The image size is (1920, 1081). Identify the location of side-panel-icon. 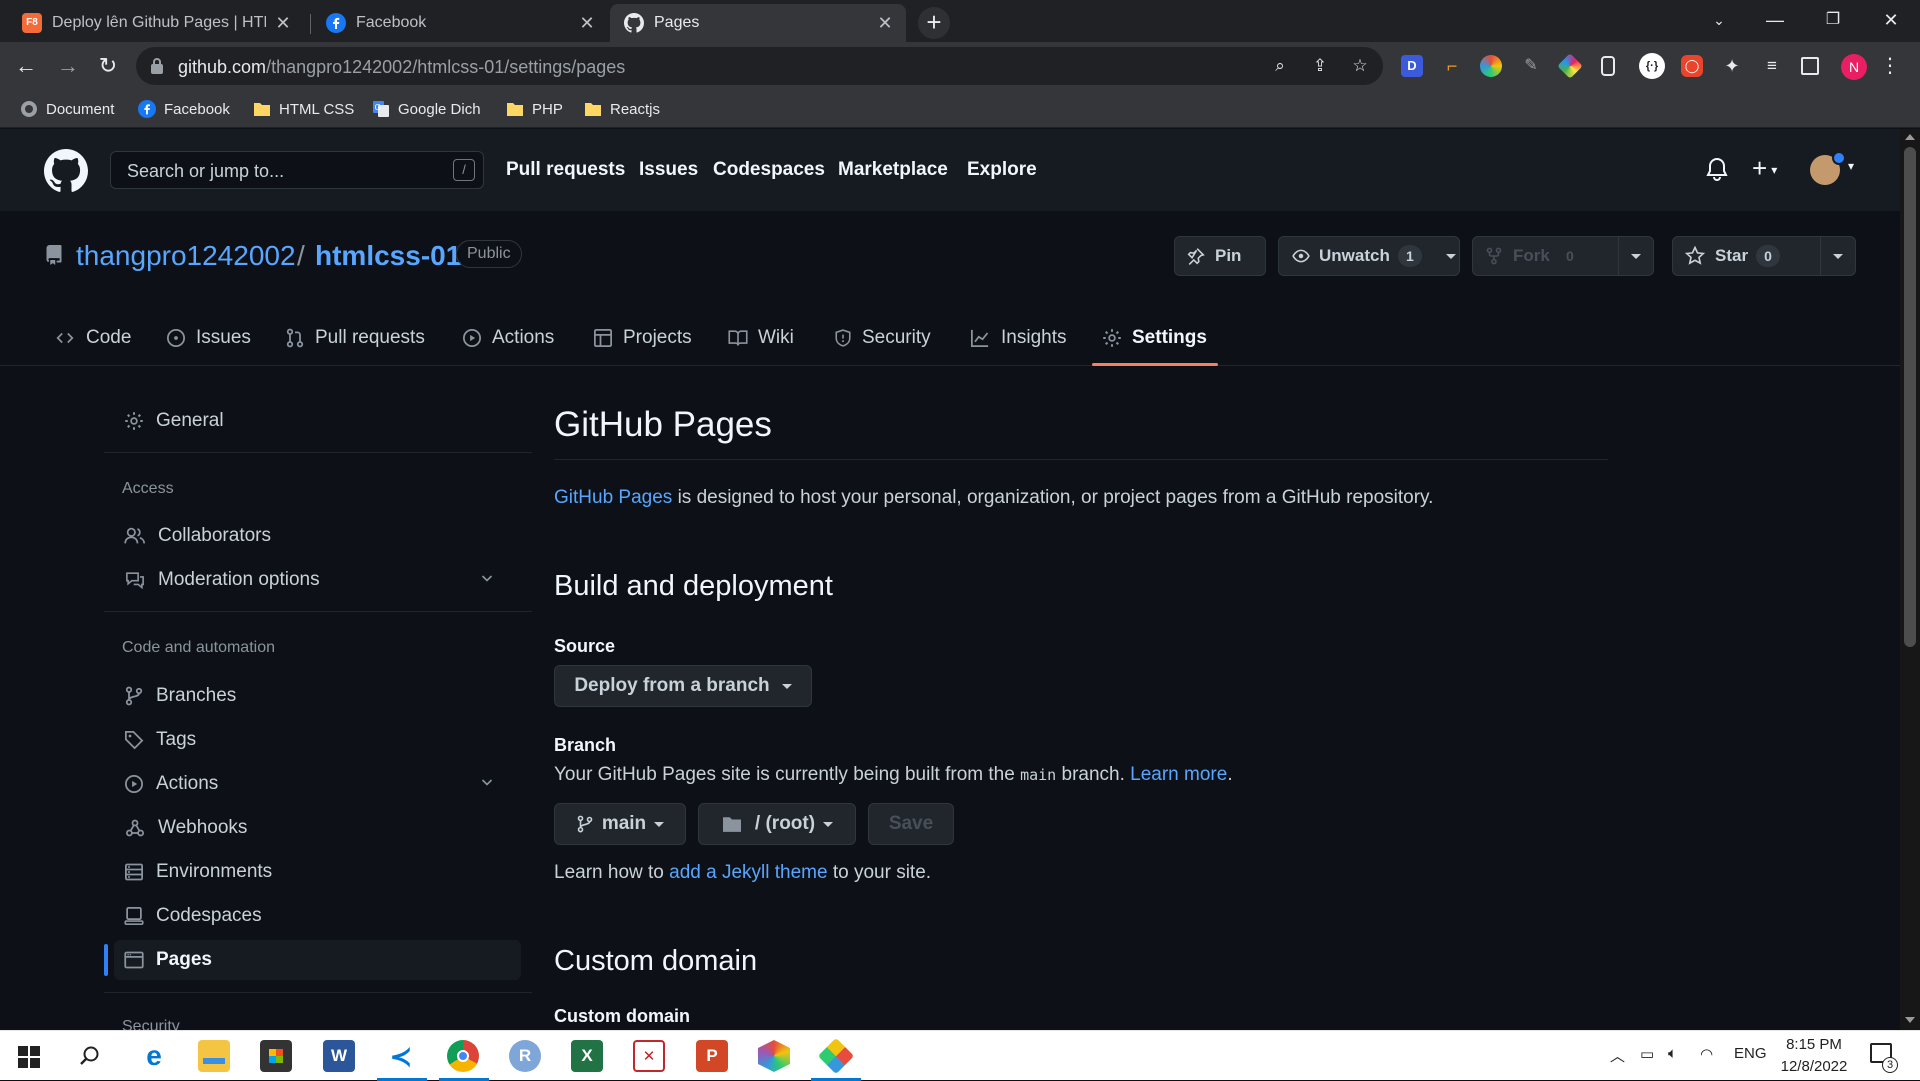
(1810, 66).